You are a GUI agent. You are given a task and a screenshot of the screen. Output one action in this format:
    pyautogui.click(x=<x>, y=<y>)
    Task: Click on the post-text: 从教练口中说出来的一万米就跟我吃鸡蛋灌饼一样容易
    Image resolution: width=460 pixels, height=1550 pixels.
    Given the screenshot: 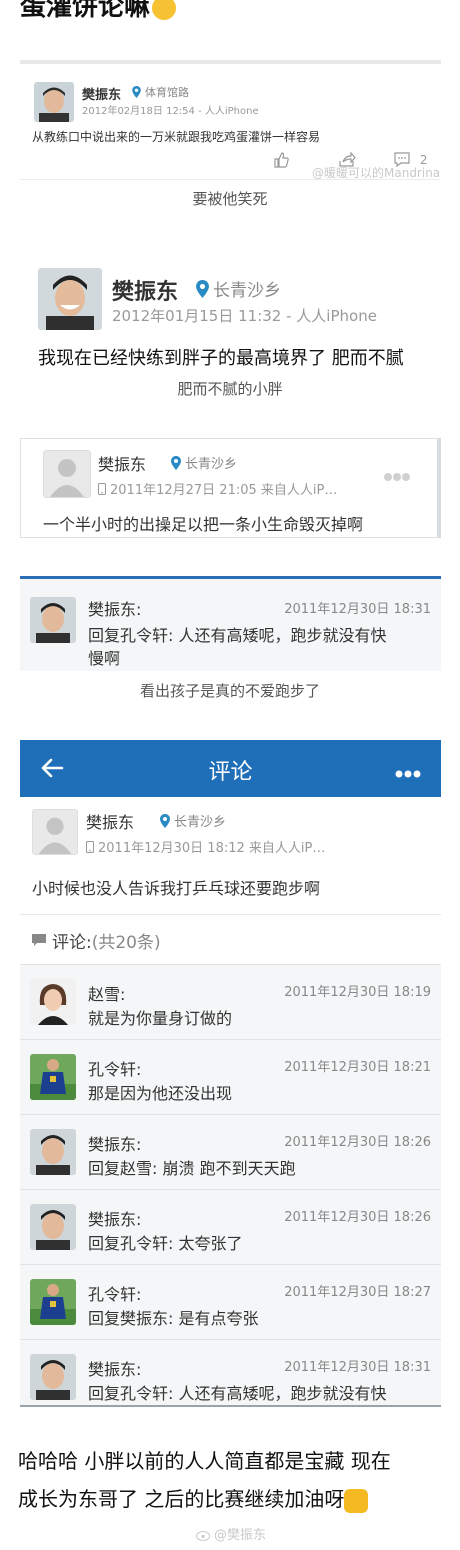 What is the action you would take?
    pyautogui.click(x=176, y=137)
    